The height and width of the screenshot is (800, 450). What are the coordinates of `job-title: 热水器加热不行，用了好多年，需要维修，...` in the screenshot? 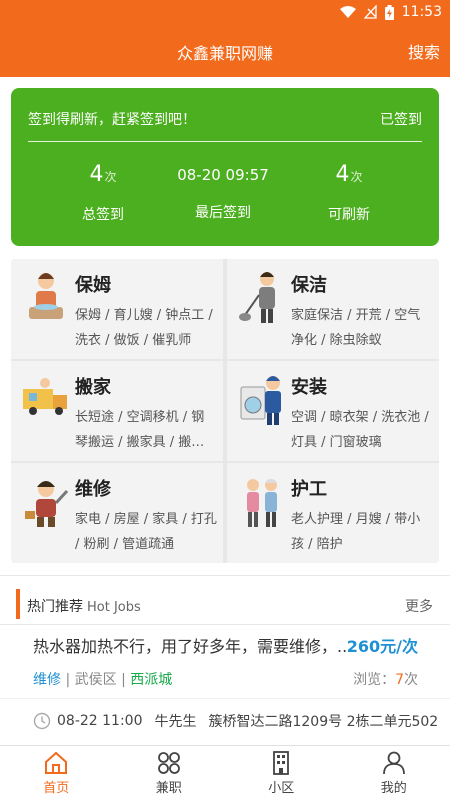 It's located at (190, 645).